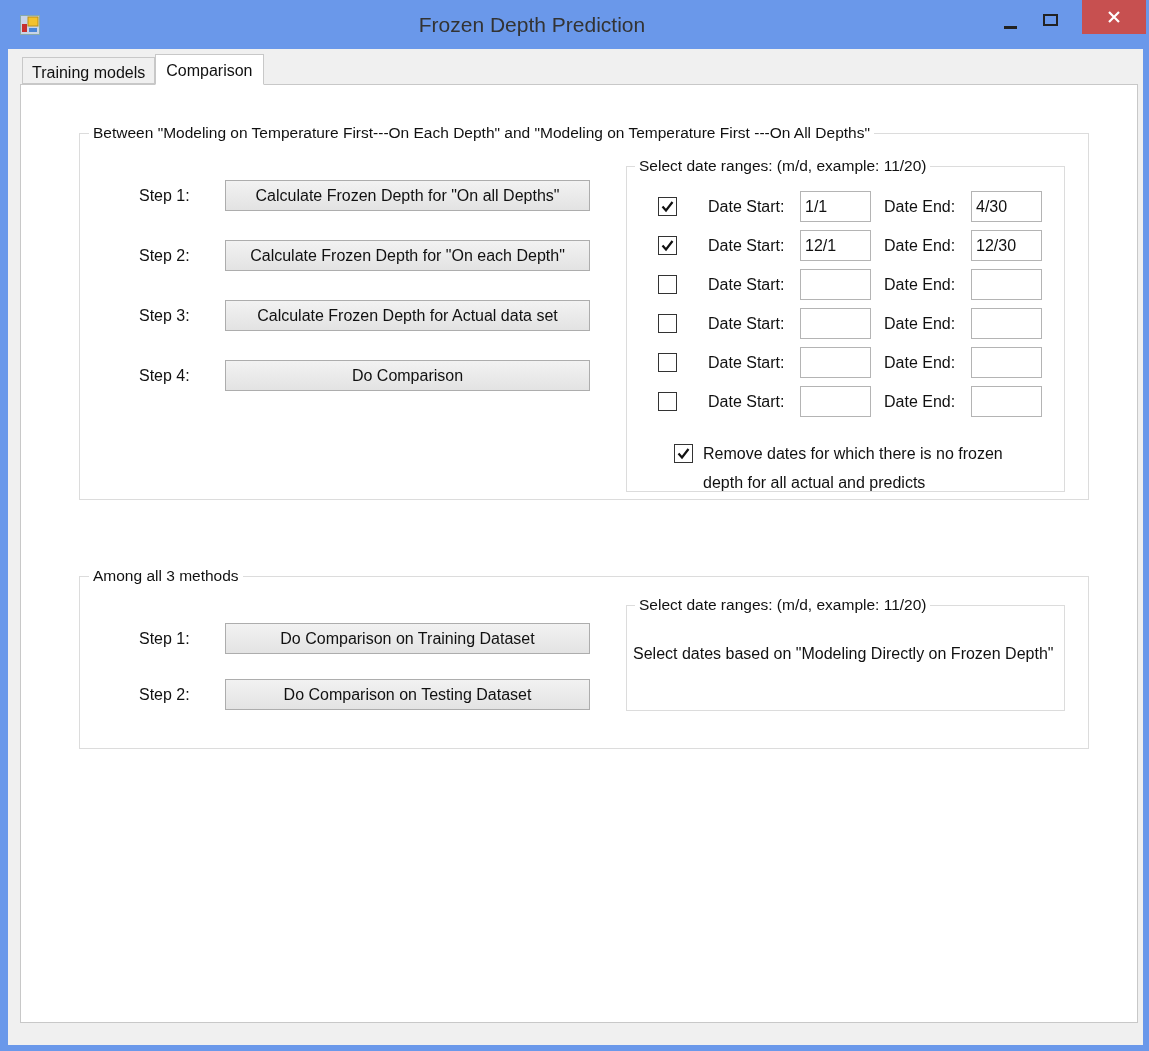 The image size is (1149, 1051). Describe the element at coordinates (89, 70) in the screenshot. I see `tab: Training models` at that location.